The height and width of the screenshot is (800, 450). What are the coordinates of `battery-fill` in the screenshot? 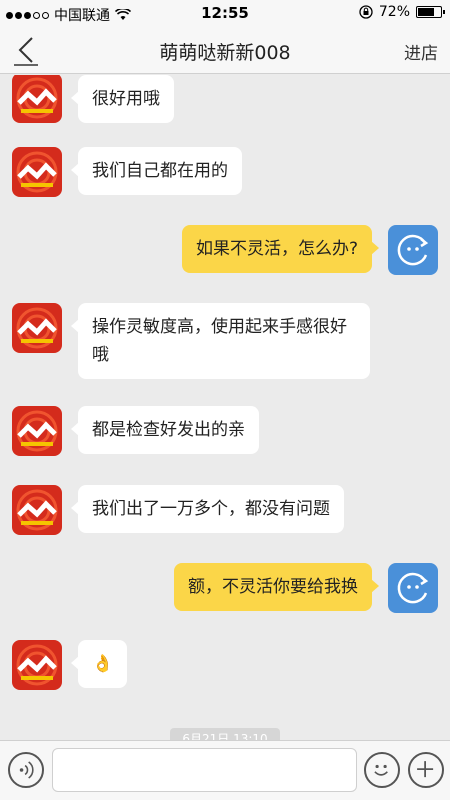 It's located at (426, 12).